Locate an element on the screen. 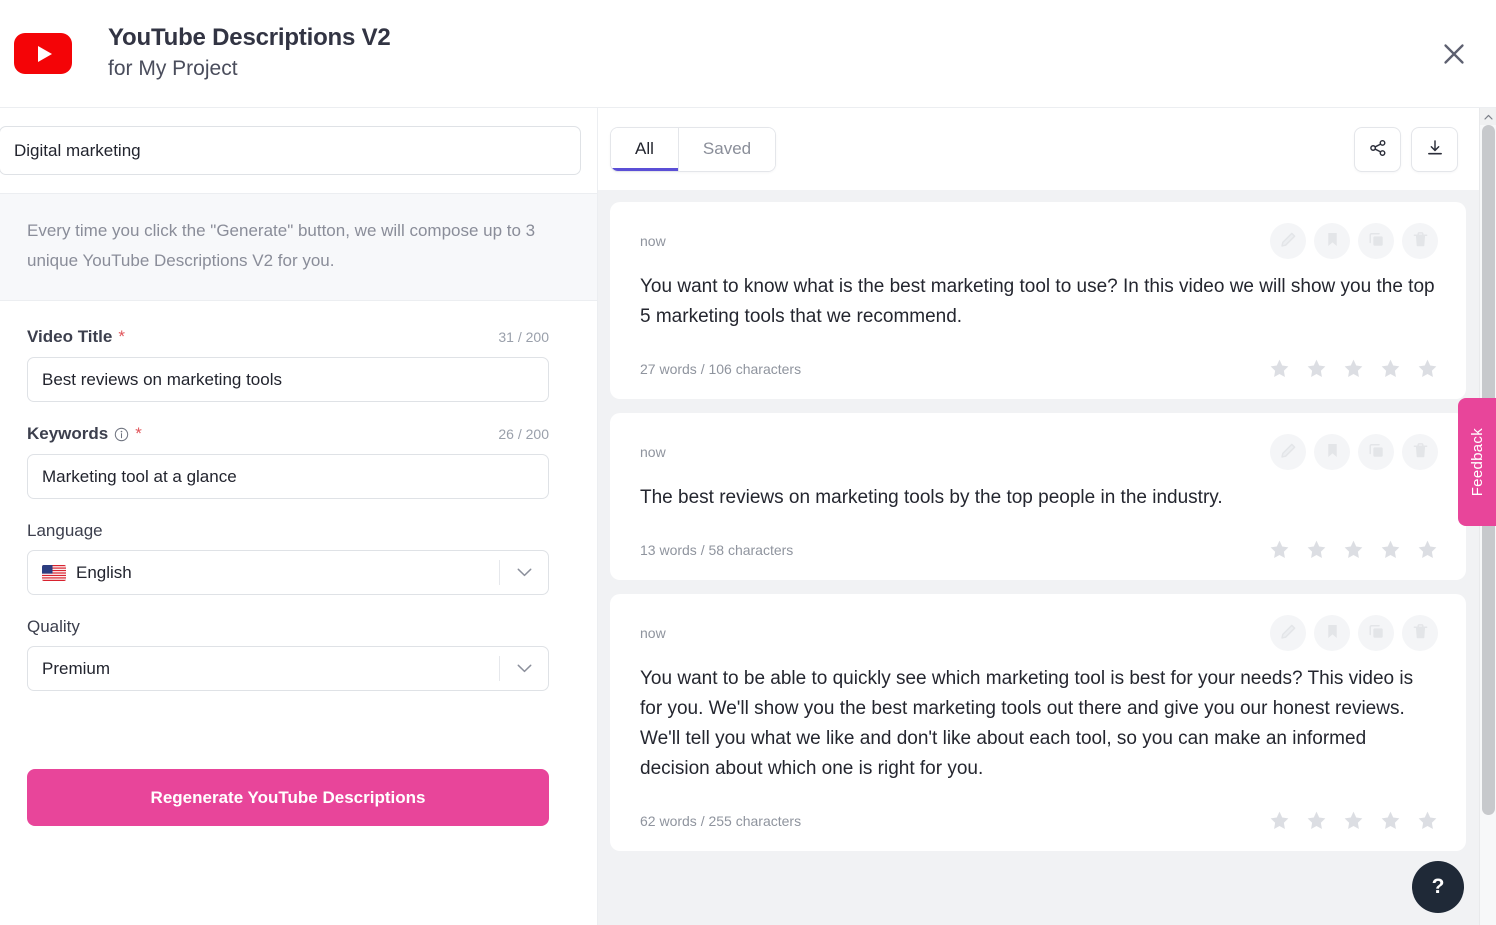 The height and width of the screenshot is (925, 1496). regenerate-button: Regenerate YouTube Descriptions is located at coordinates (288, 797).